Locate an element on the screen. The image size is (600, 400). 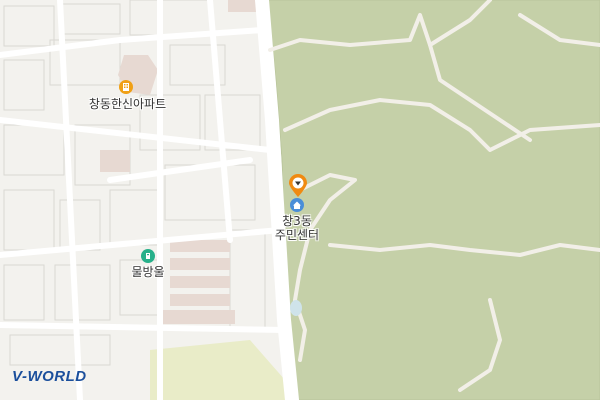
logo-v: V is located at coordinates (17, 376).